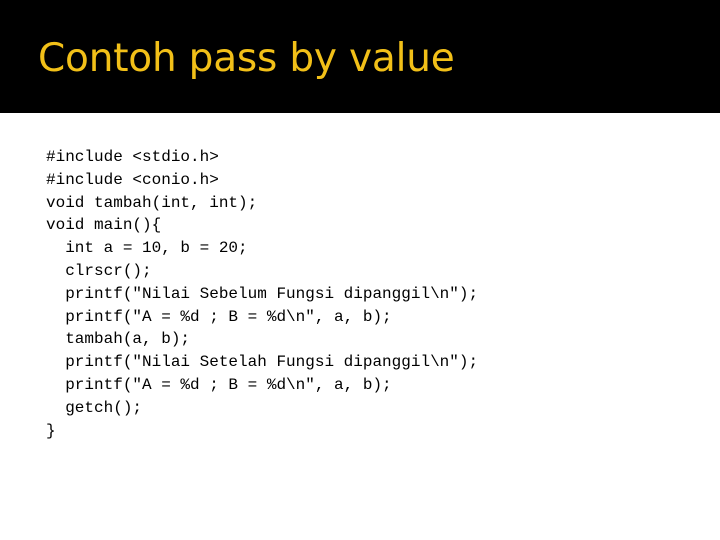 The image size is (720, 540). What do you see at coordinates (132, 179) in the screenshot?
I see `code-line: #include <conio.h>` at bounding box center [132, 179].